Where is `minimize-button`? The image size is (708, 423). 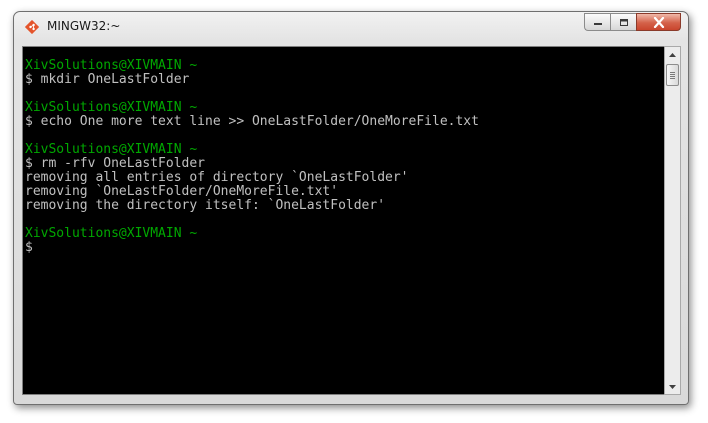 minimize-button is located at coordinates (597, 22).